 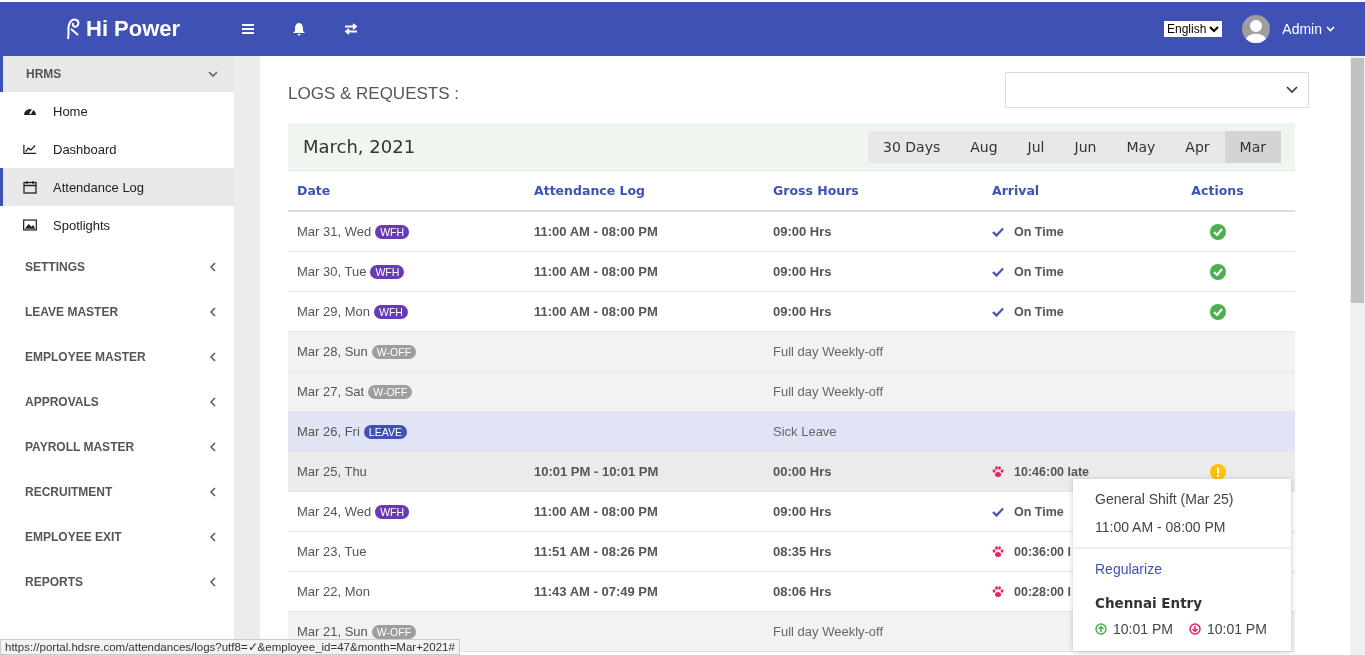 I want to click on date-text: Mar 24, Wed, so click(x=334, y=511).